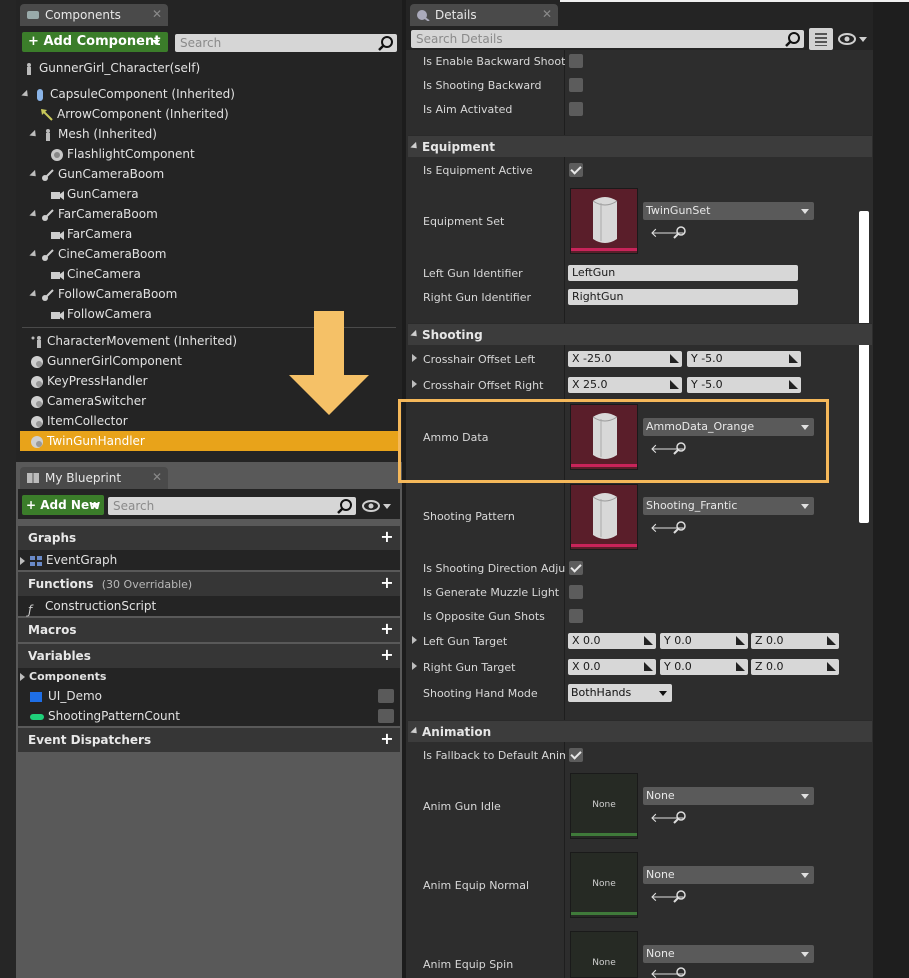 The height and width of the screenshot is (978, 909). Describe the element at coordinates (576, 755) in the screenshot. I see `checkbox-is-fallback-to-default-animation` at that location.